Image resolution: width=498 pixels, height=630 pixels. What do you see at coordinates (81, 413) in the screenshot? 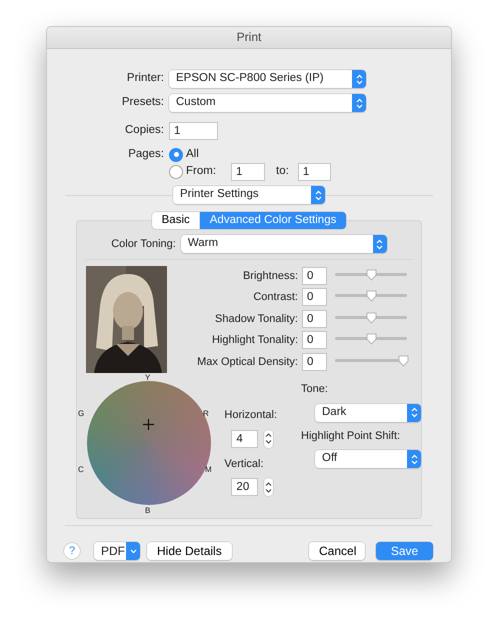
I see `wheel-axis-label: G` at bounding box center [81, 413].